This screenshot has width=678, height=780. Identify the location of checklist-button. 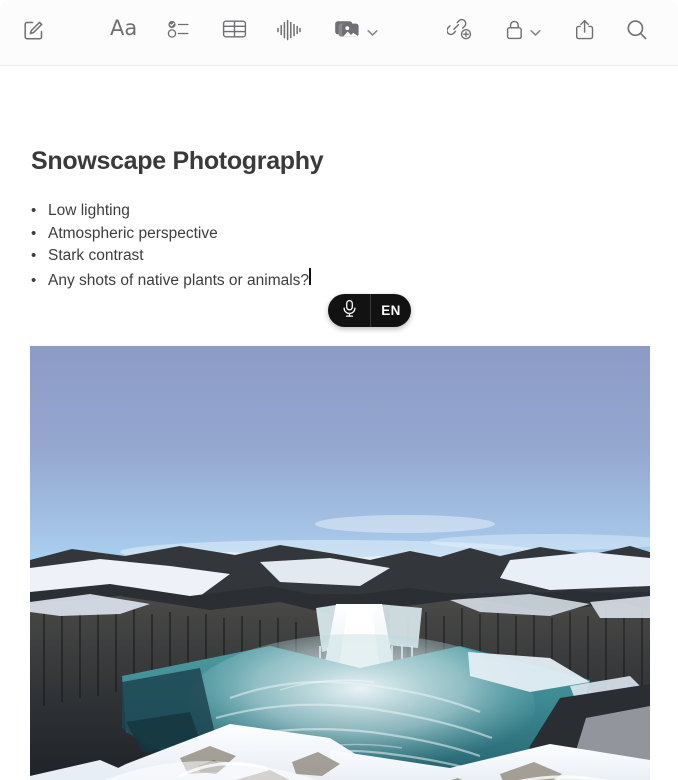
(179, 31).